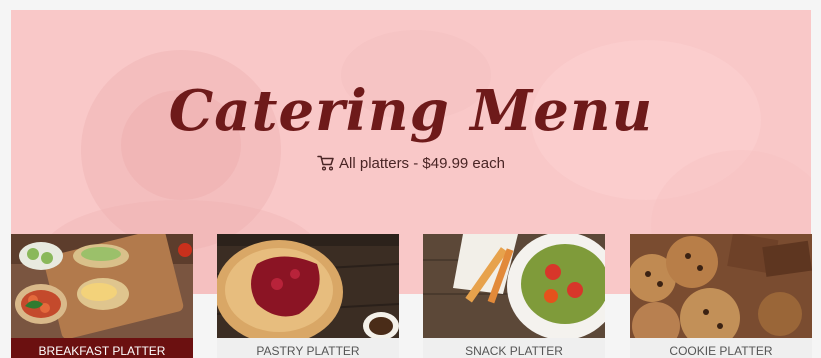 The image size is (821, 358). What do you see at coordinates (411, 111) in the screenshot?
I see `page-title: Catering Menu` at bounding box center [411, 111].